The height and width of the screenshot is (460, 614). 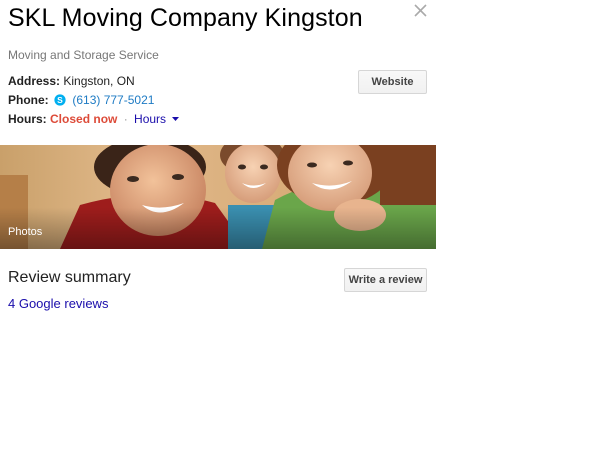 I want to click on hours-row: Hours: Closed now · Hours, so click(x=94, y=119).